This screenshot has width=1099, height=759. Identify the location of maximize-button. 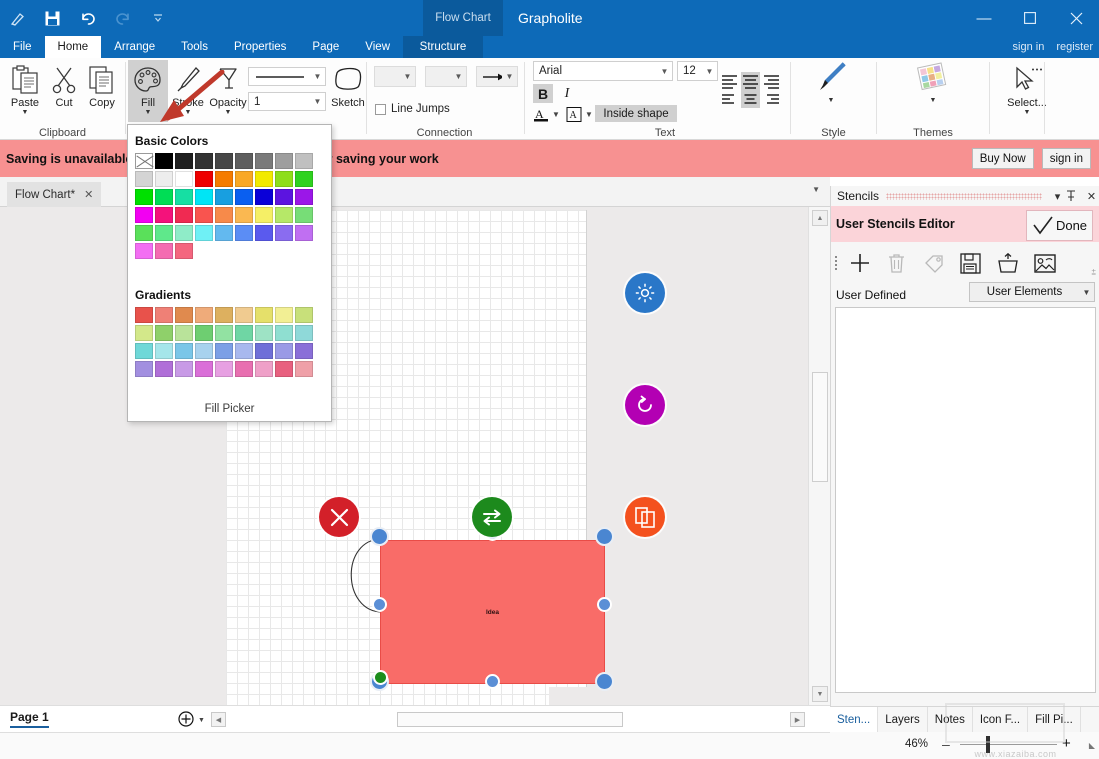
(1030, 18).